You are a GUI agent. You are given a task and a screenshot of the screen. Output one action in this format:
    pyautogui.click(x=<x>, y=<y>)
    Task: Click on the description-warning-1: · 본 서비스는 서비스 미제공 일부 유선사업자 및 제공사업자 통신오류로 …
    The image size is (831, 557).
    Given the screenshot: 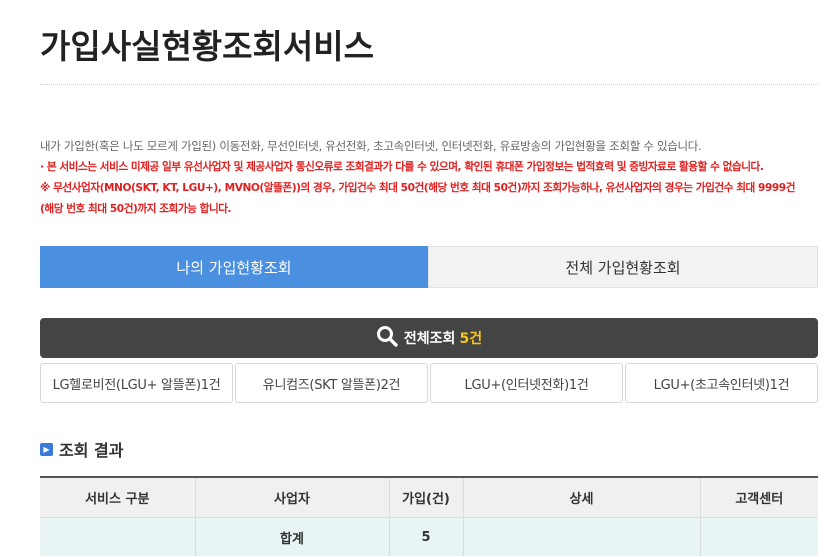 What is the action you would take?
    pyautogui.click(x=402, y=167)
    